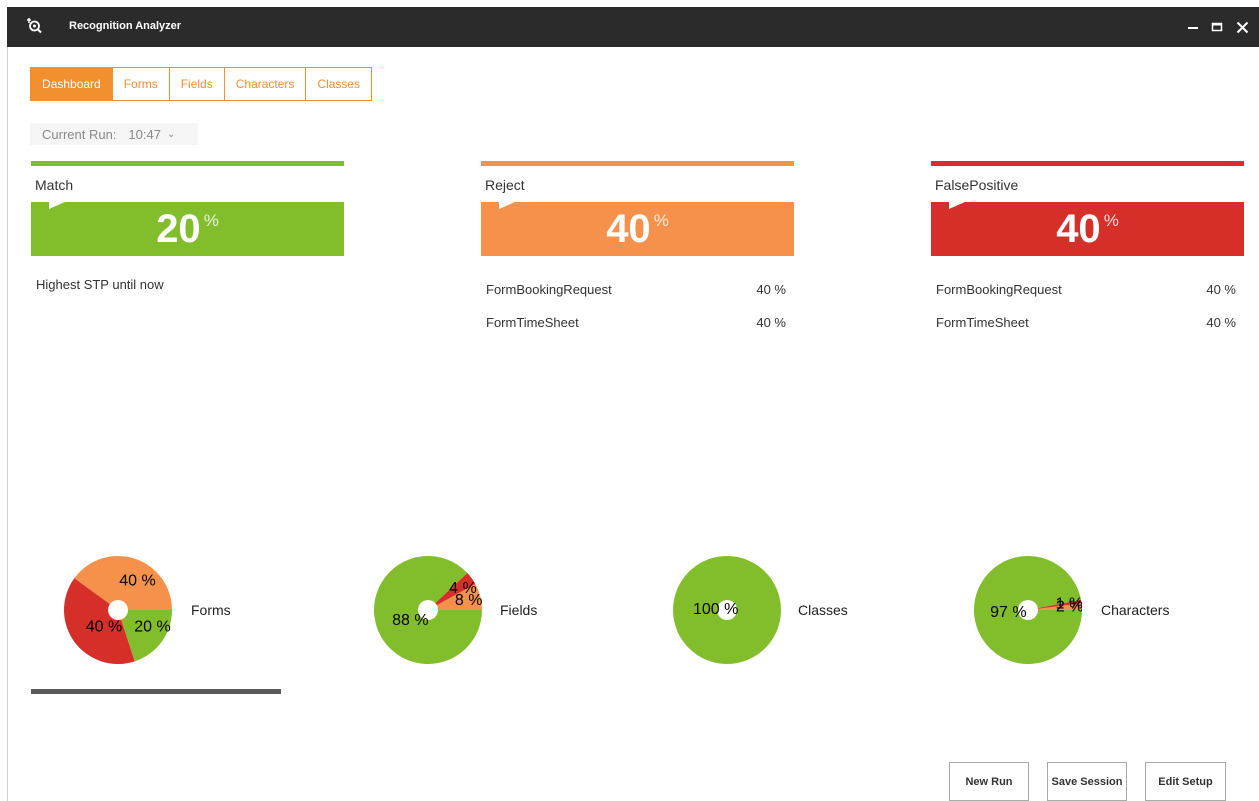 The image size is (1259, 801). What do you see at coordinates (171, 134) in the screenshot?
I see `chevron-down-icon: ⌄` at bounding box center [171, 134].